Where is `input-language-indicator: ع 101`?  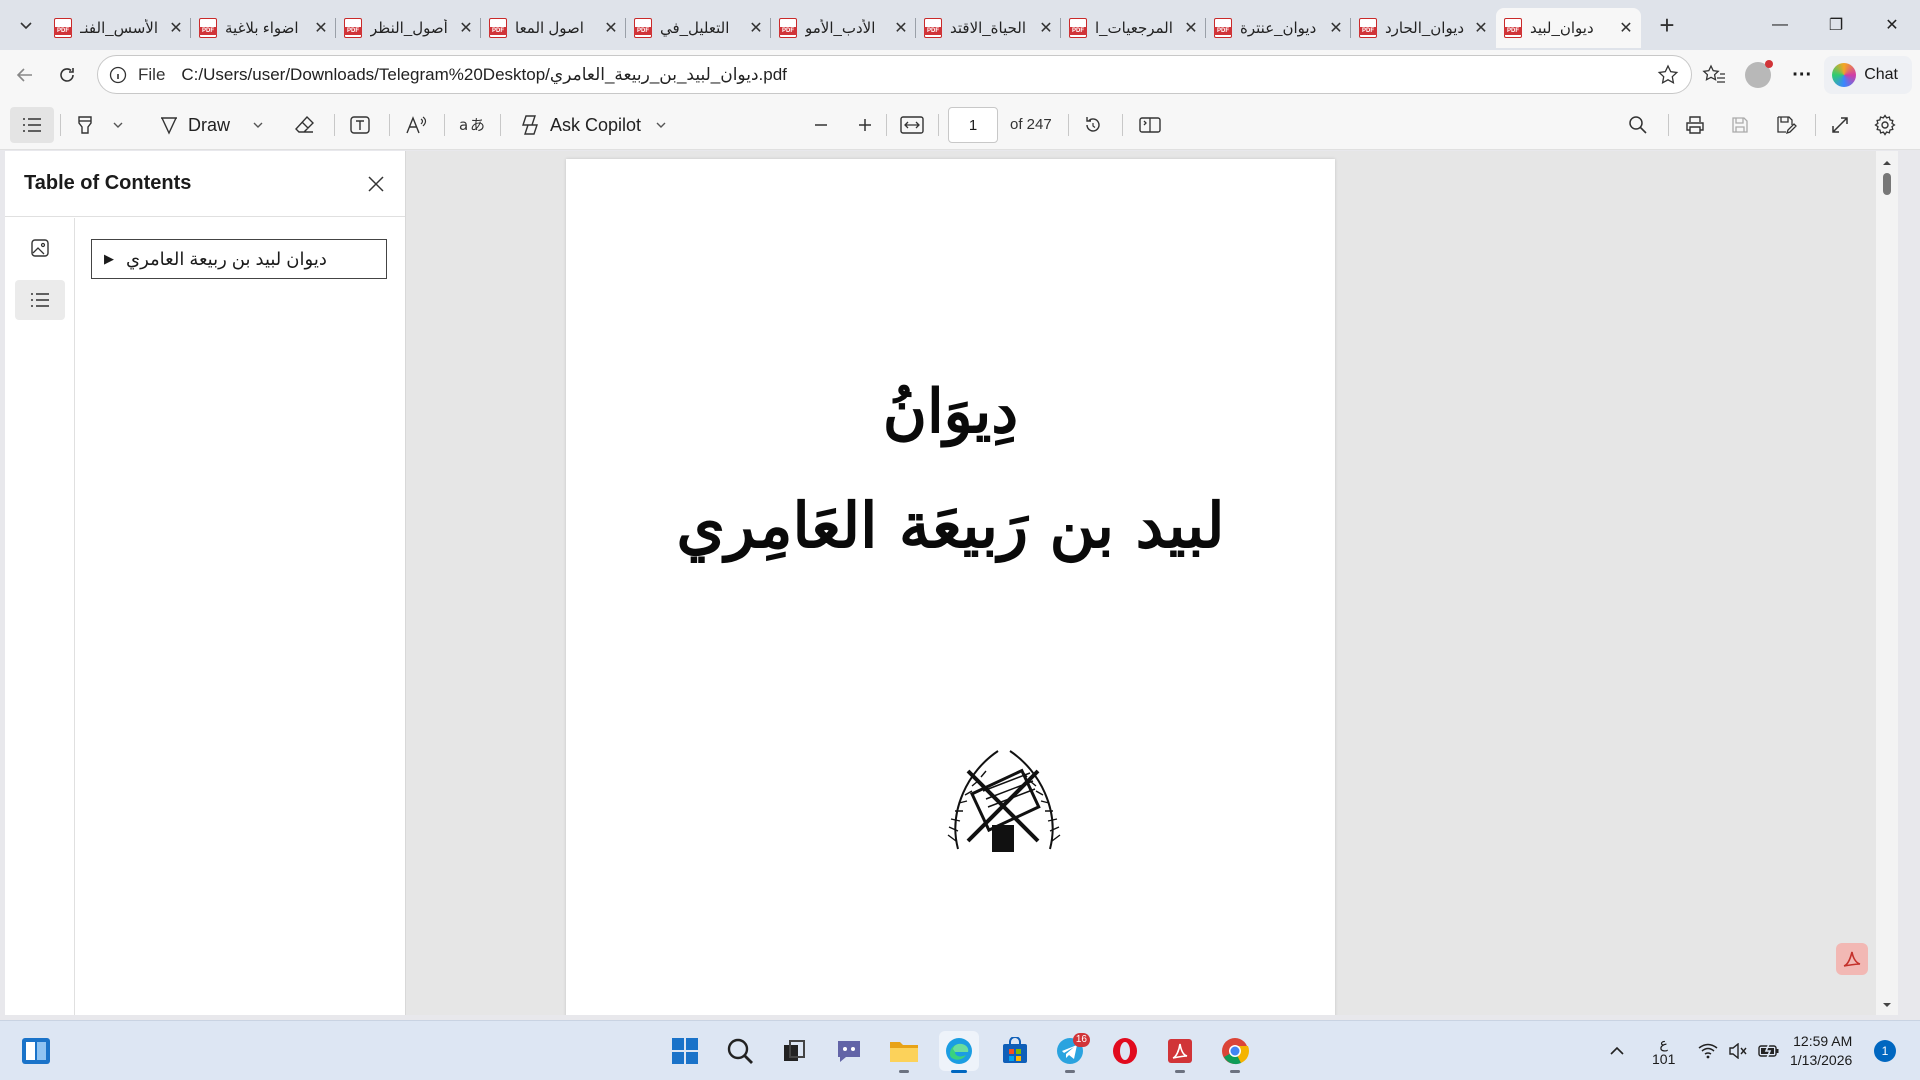
input-language-indicator: ع 101 is located at coordinates (1663, 1050).